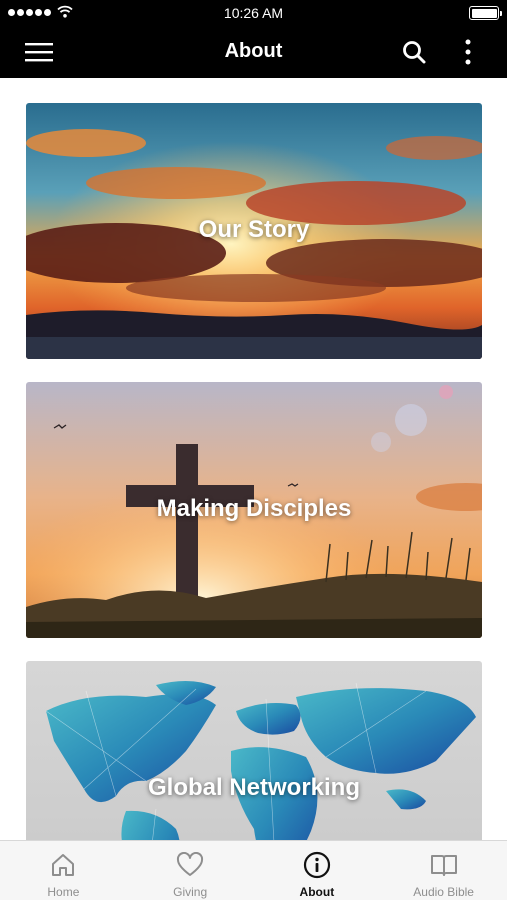  Describe the element at coordinates (485, 13) in the screenshot. I see `battery-icon` at that location.